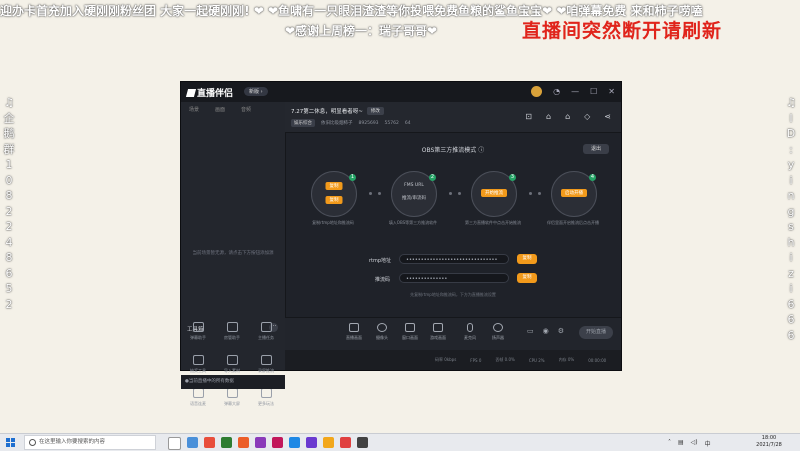 Image resolution: width=800 pixels, height=451 pixels. What do you see at coordinates (593, 92) in the screenshot?
I see `maximize-icon: ☐` at bounding box center [593, 92].